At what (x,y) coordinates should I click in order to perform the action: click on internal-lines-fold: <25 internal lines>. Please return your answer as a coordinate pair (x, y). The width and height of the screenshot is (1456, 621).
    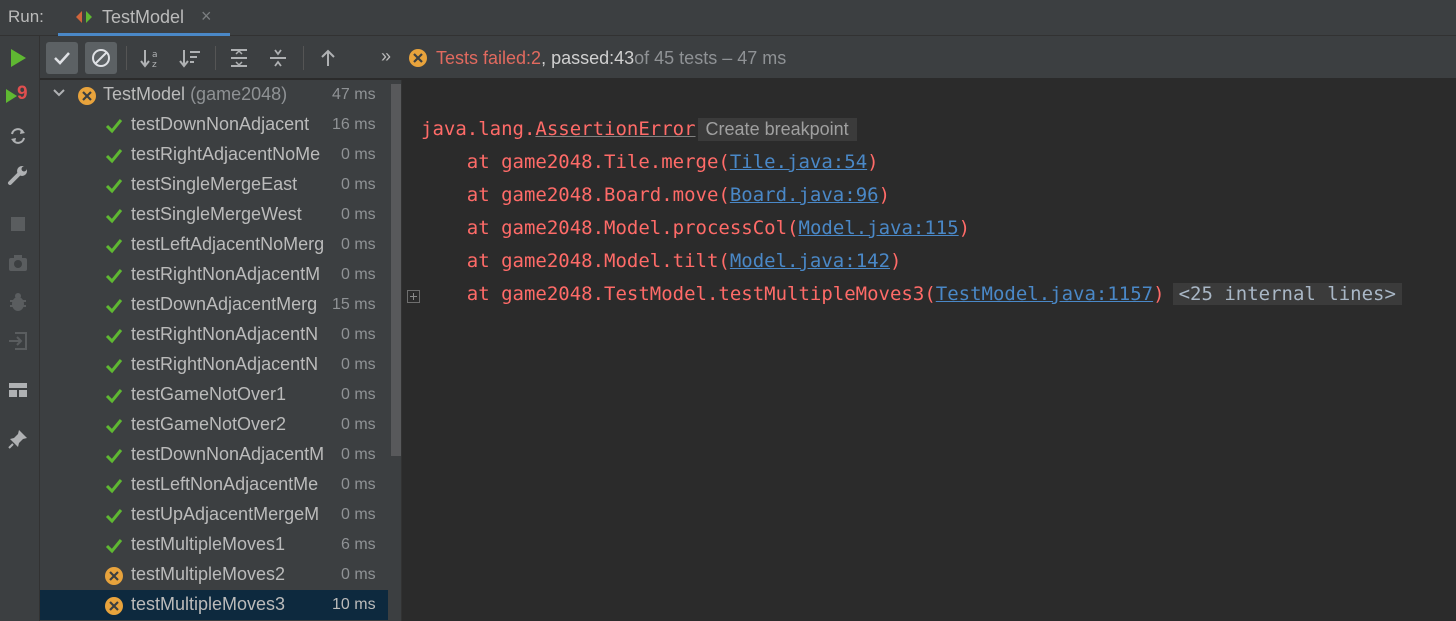
    Looking at the image, I should click on (1287, 294).